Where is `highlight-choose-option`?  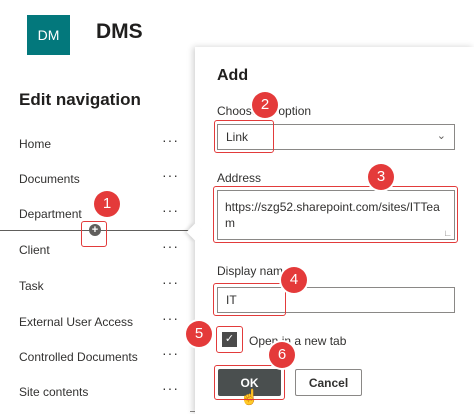
highlight-choose-option is located at coordinates (244, 136).